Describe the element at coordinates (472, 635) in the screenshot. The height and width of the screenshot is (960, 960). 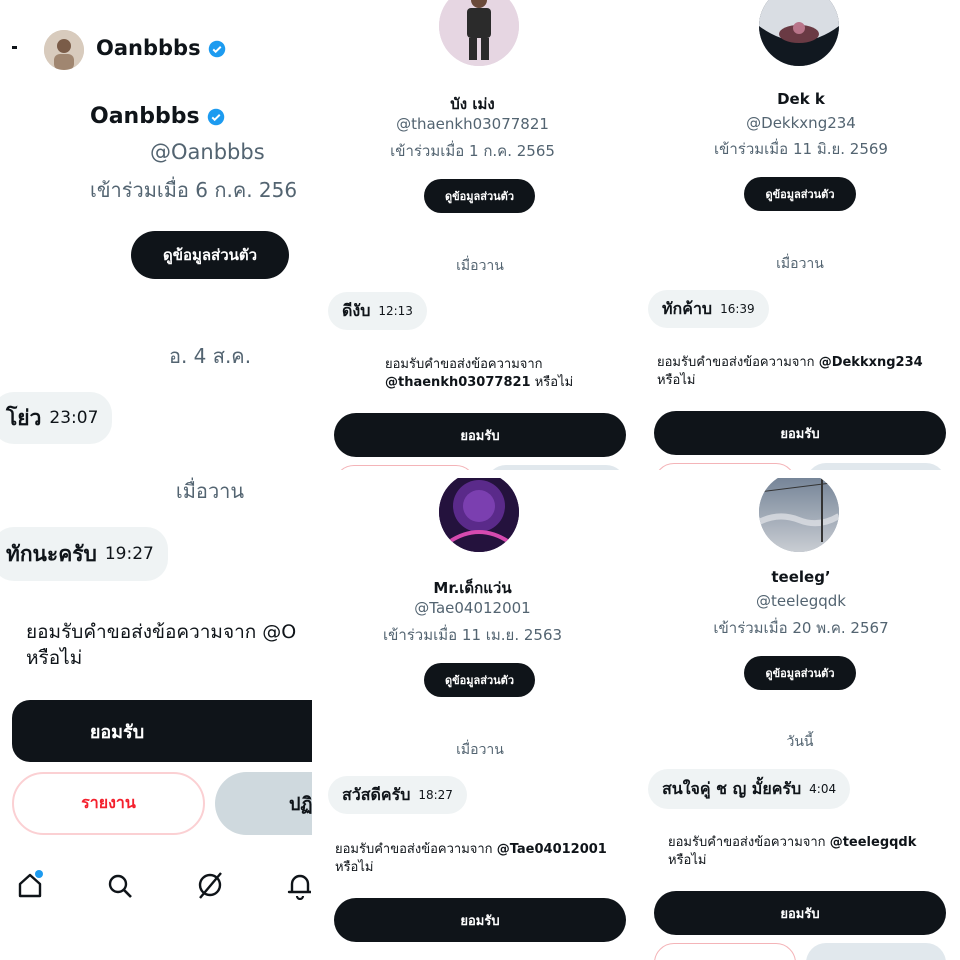
I see `joined-date: เข้าร่วมเมื่อ 11 เม.ย. 2563` at that location.